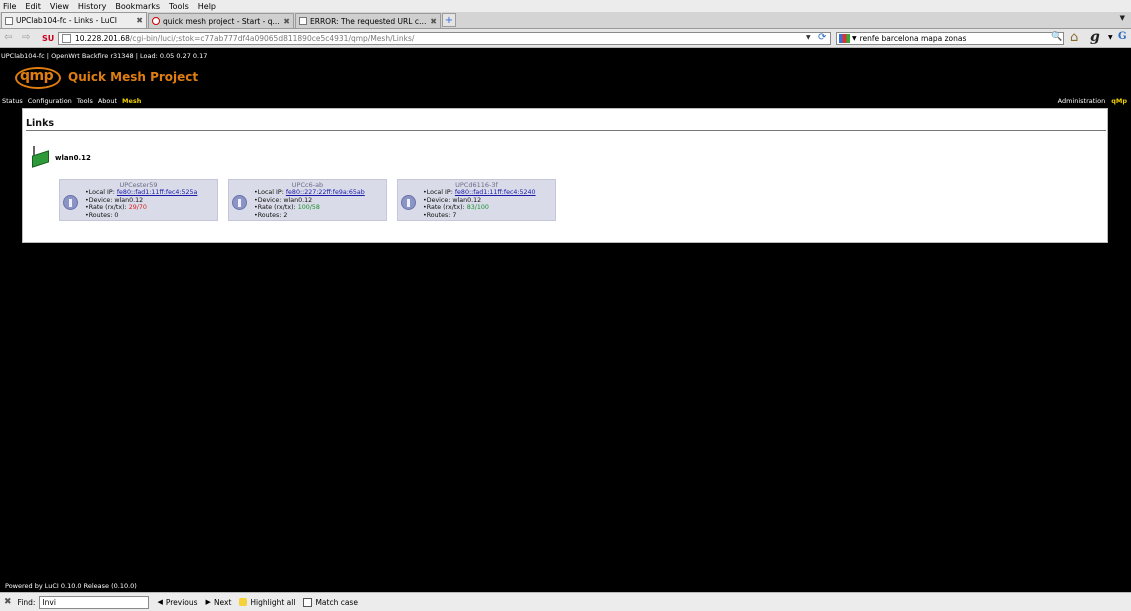  What do you see at coordinates (1082, 101) in the screenshot?
I see `nav-administration: Administration` at bounding box center [1082, 101].